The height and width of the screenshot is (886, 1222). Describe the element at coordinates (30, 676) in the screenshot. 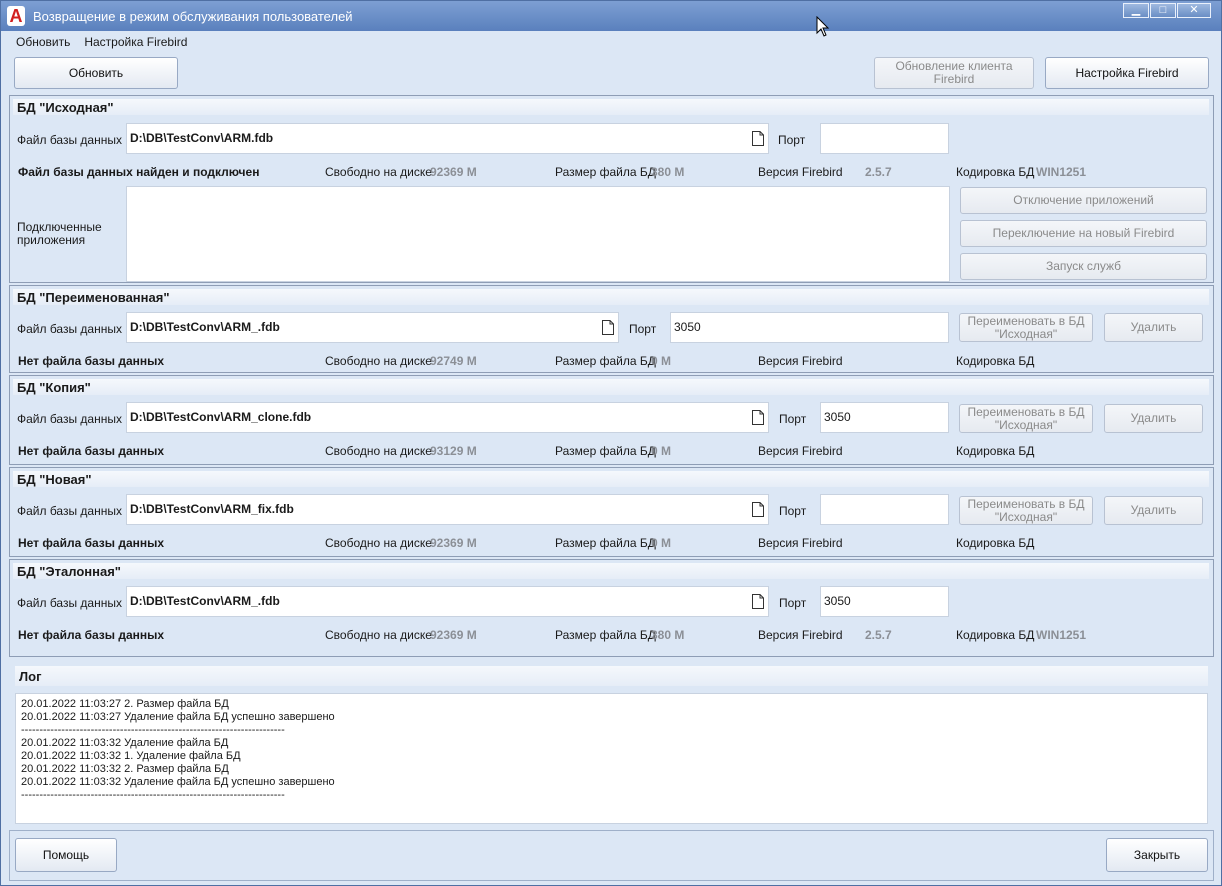

I see `log-title: Лог` at that location.